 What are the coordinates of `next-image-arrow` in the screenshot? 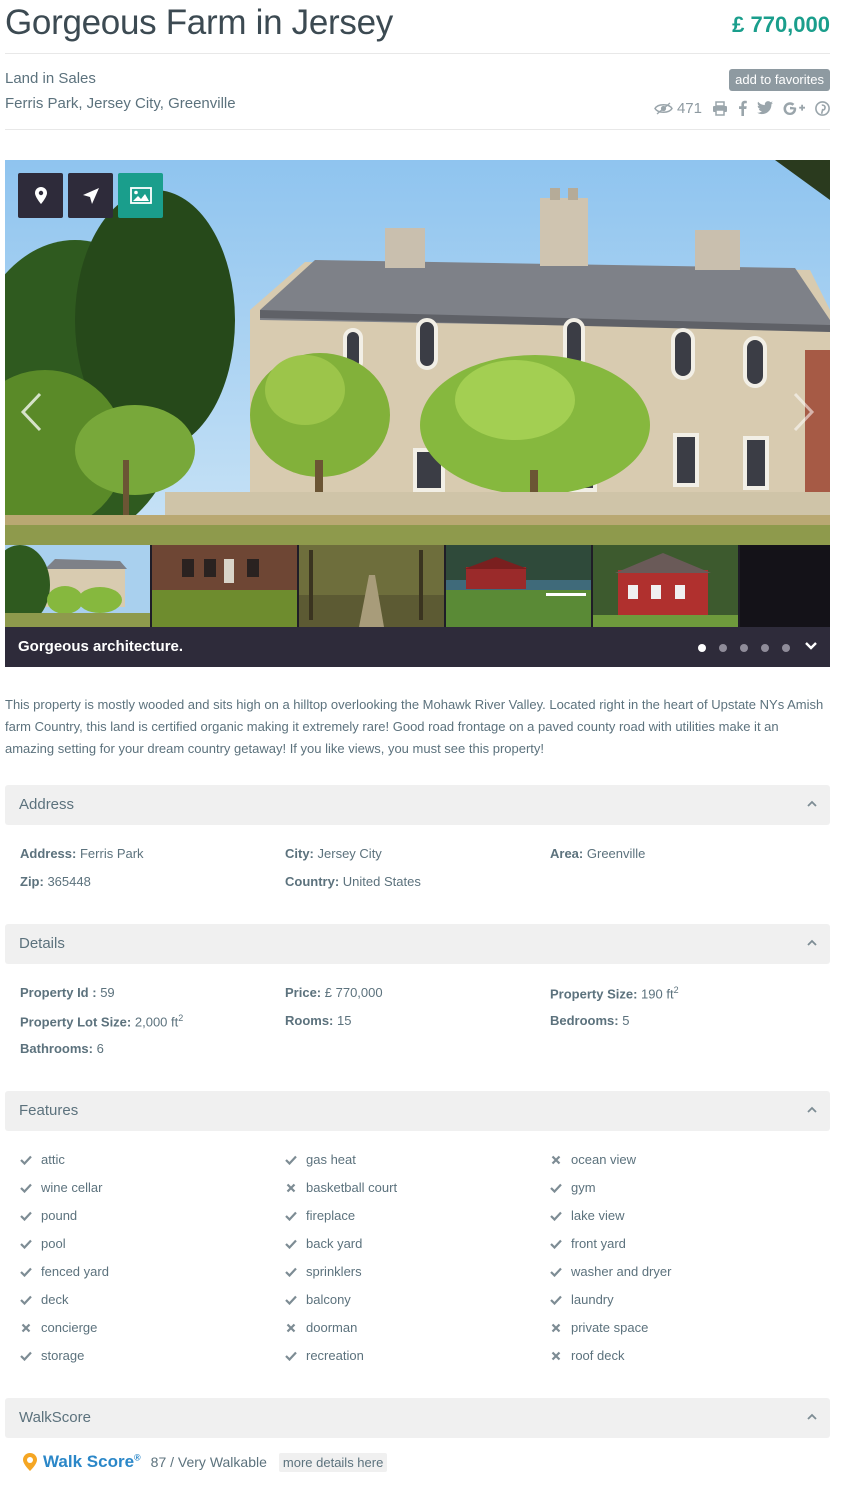 It's located at (804, 412).